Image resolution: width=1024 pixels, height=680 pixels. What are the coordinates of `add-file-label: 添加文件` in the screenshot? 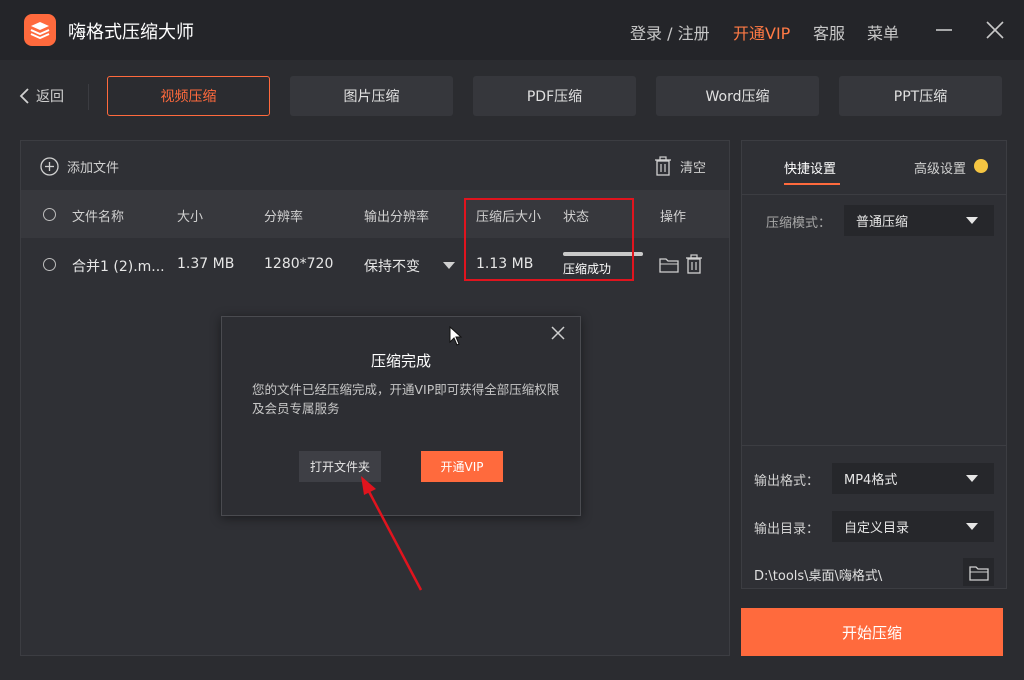 It's located at (93, 168).